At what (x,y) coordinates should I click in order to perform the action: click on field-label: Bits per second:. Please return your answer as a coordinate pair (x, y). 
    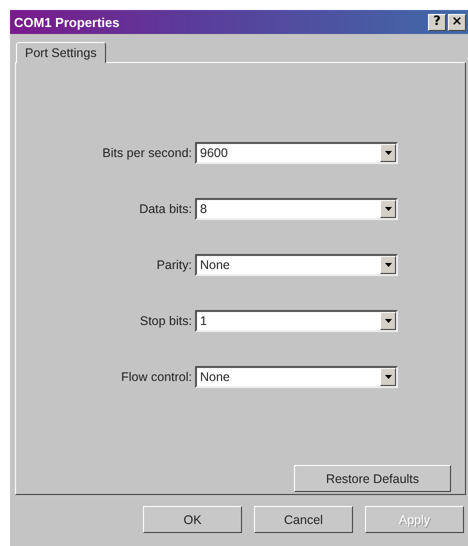
    Looking at the image, I should click on (147, 153).